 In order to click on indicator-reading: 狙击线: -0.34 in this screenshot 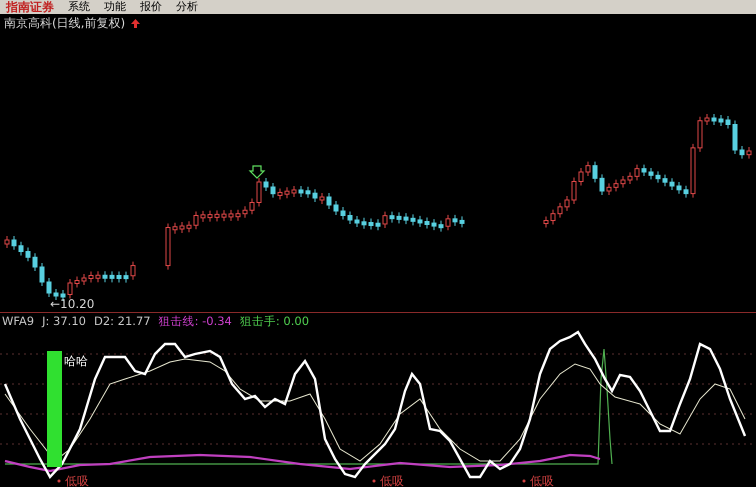, I will do `click(195, 321)`.